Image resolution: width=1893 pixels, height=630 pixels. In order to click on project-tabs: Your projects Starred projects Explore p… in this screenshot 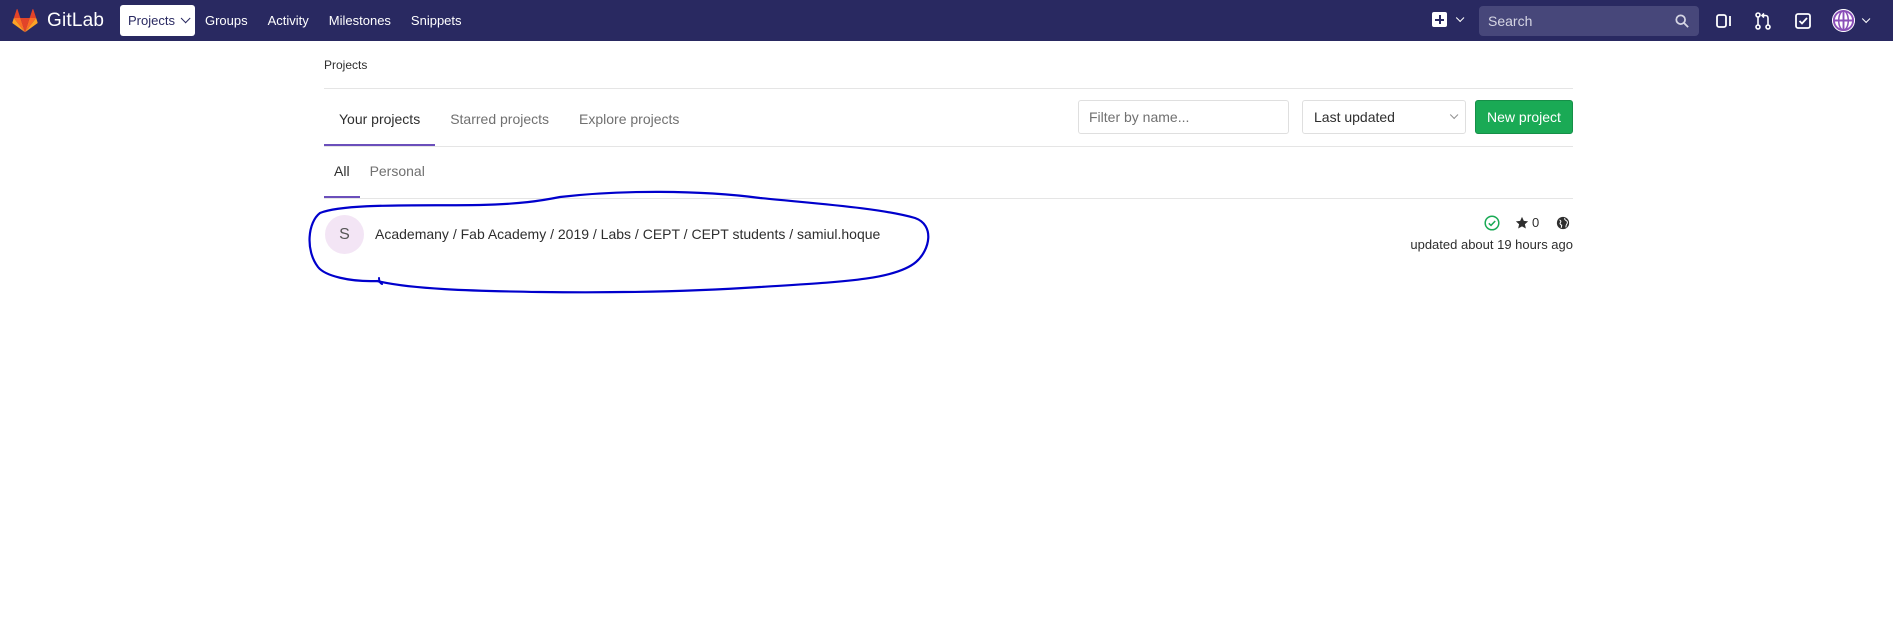, I will do `click(509, 122)`.